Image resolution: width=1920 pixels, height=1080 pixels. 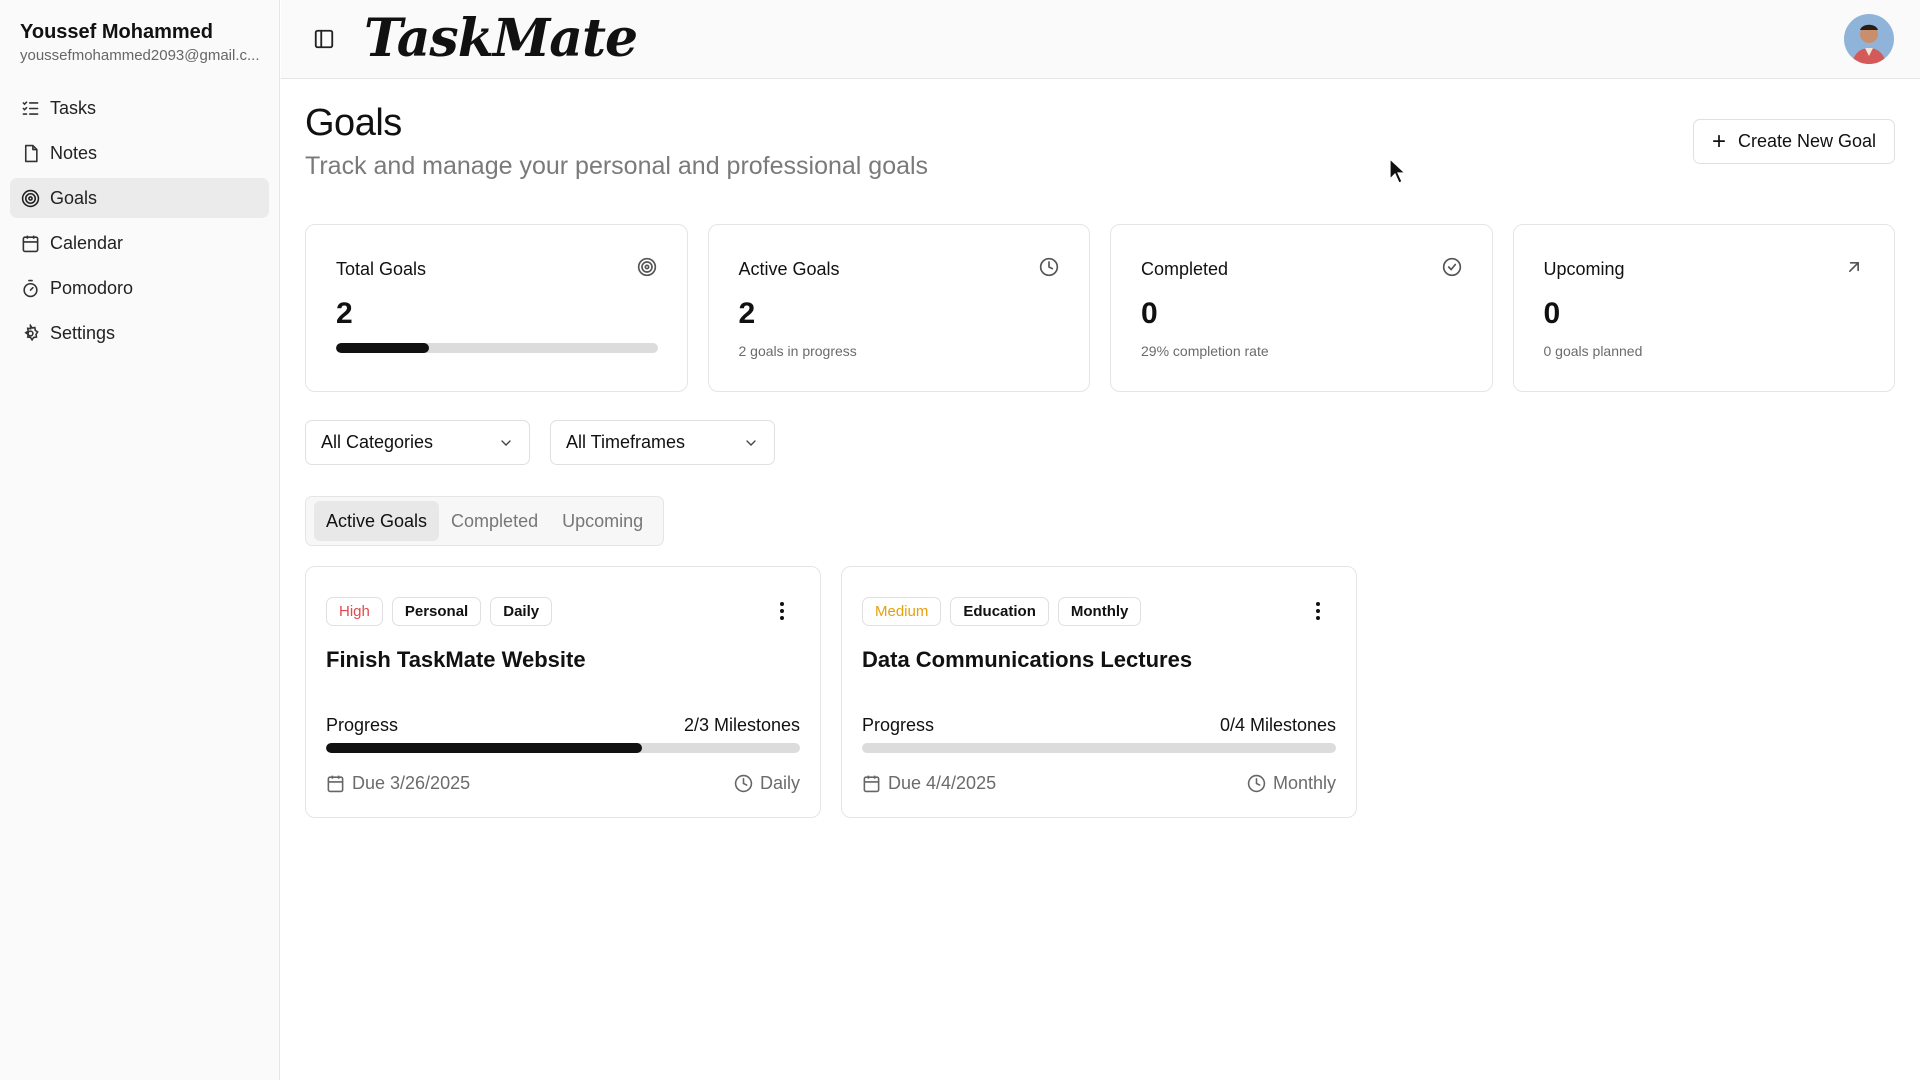 What do you see at coordinates (116, 32) in the screenshot?
I see `user-name: Youssef Mohammed` at bounding box center [116, 32].